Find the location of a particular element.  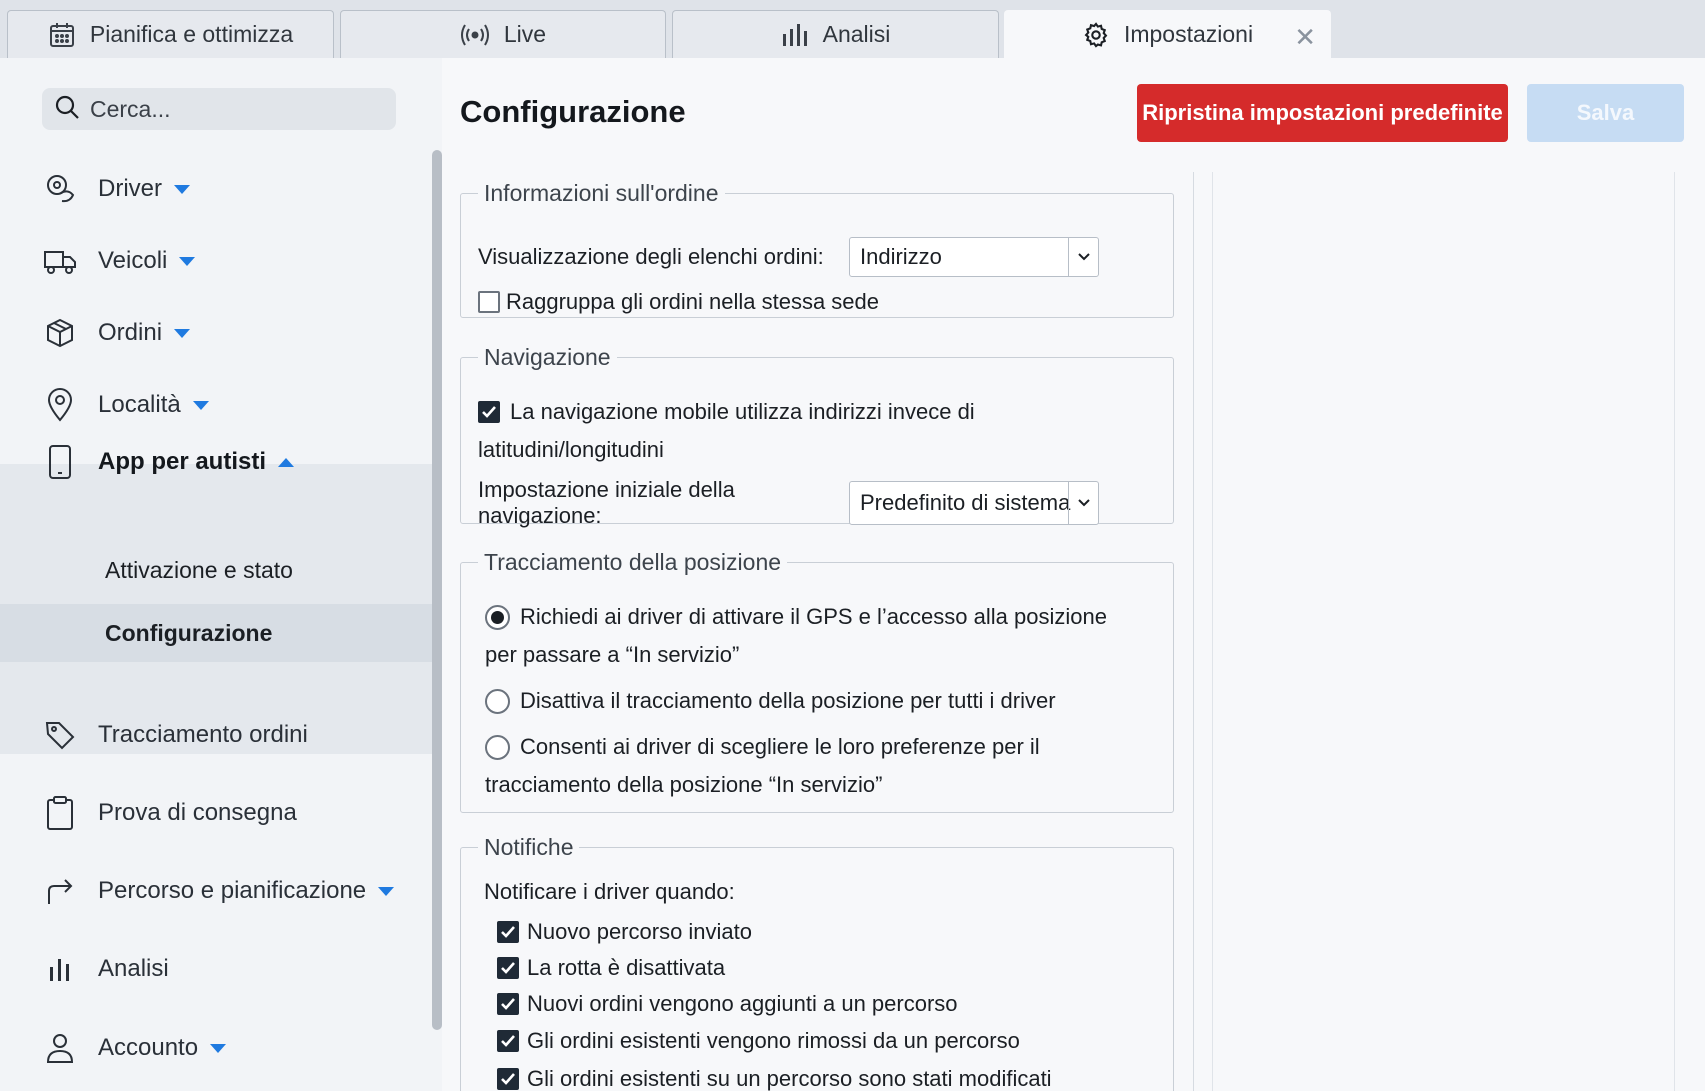

sidebar-item-driver: Driver is located at coordinates (216, 189).